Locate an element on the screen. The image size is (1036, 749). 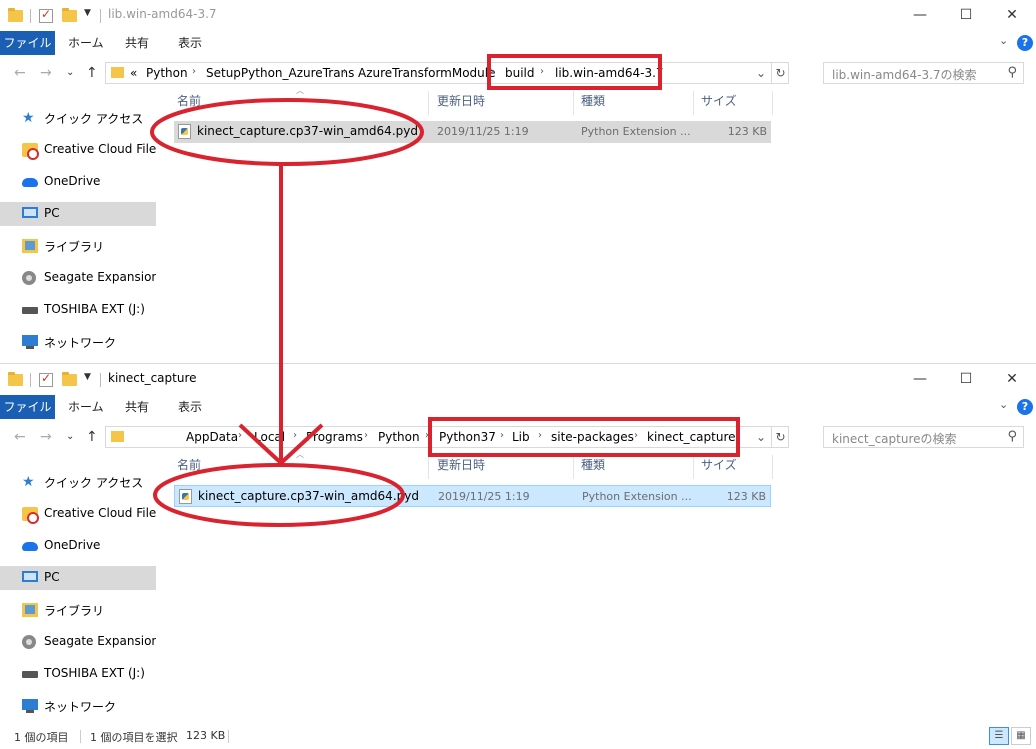
breadcrumb-overflow: « is located at coordinates (133, 73).